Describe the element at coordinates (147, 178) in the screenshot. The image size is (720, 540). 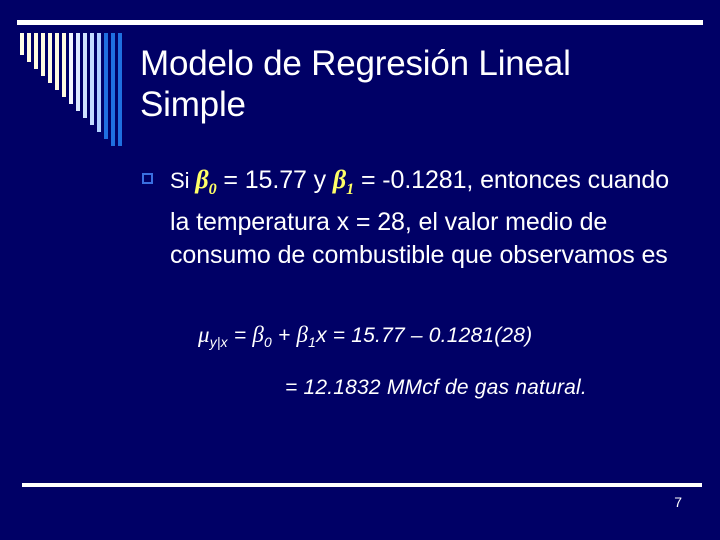
I see `square-bullet-icon` at that location.